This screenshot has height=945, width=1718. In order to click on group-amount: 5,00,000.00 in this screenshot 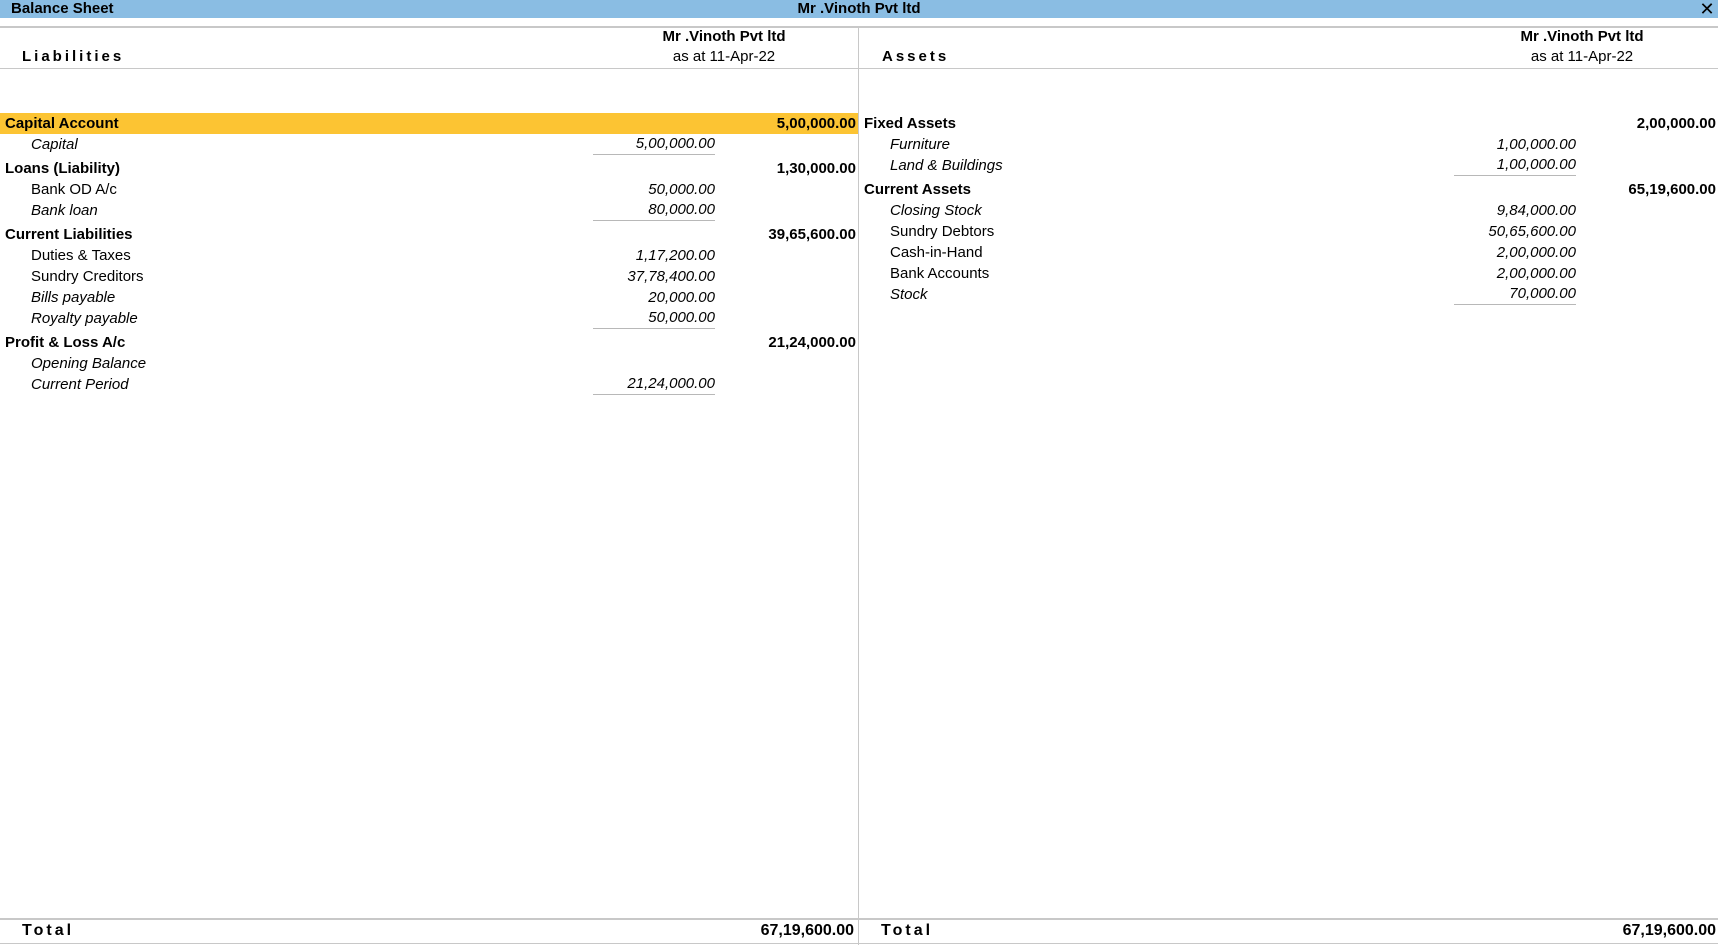, I will do `click(816, 123)`.